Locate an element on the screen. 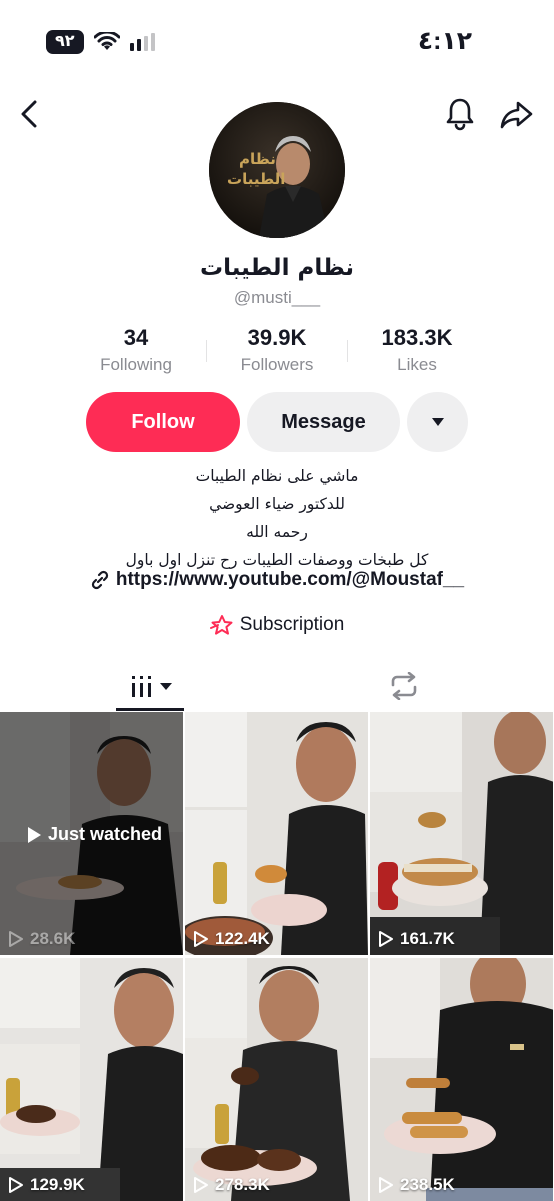 The image size is (554, 1201). caret-down-icon is located at coordinates (437, 422).